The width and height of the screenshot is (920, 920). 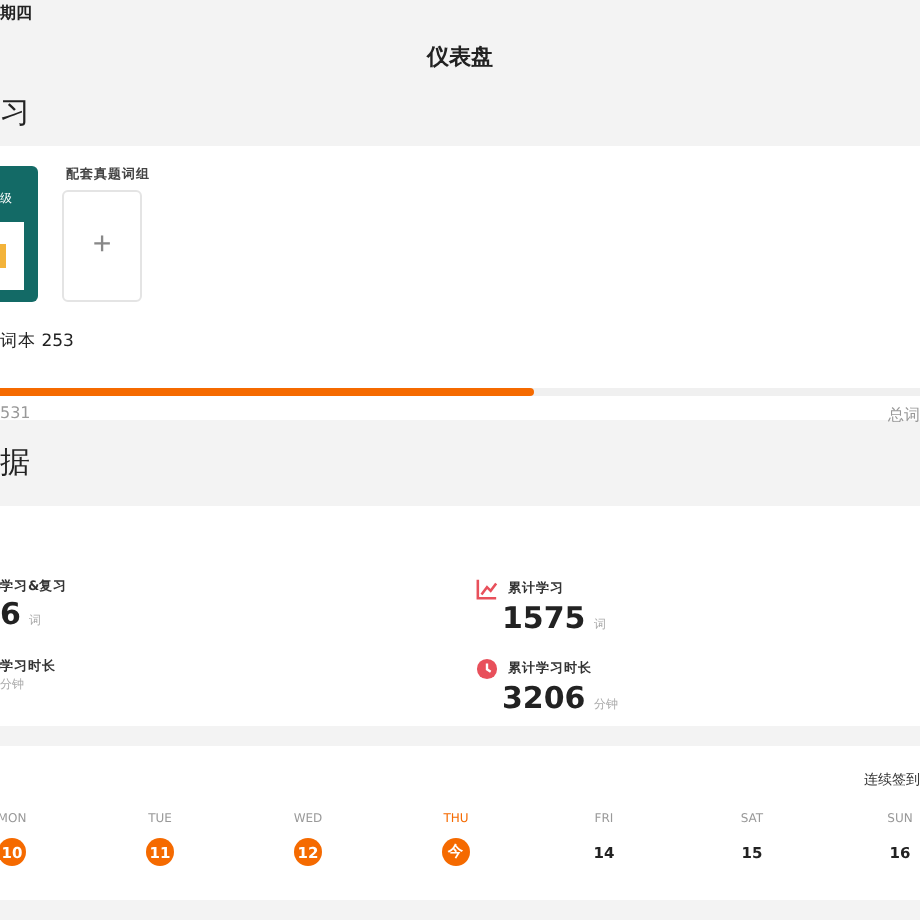 What do you see at coordinates (17, 13) in the screenshot?
I see `date-label: 期四` at bounding box center [17, 13].